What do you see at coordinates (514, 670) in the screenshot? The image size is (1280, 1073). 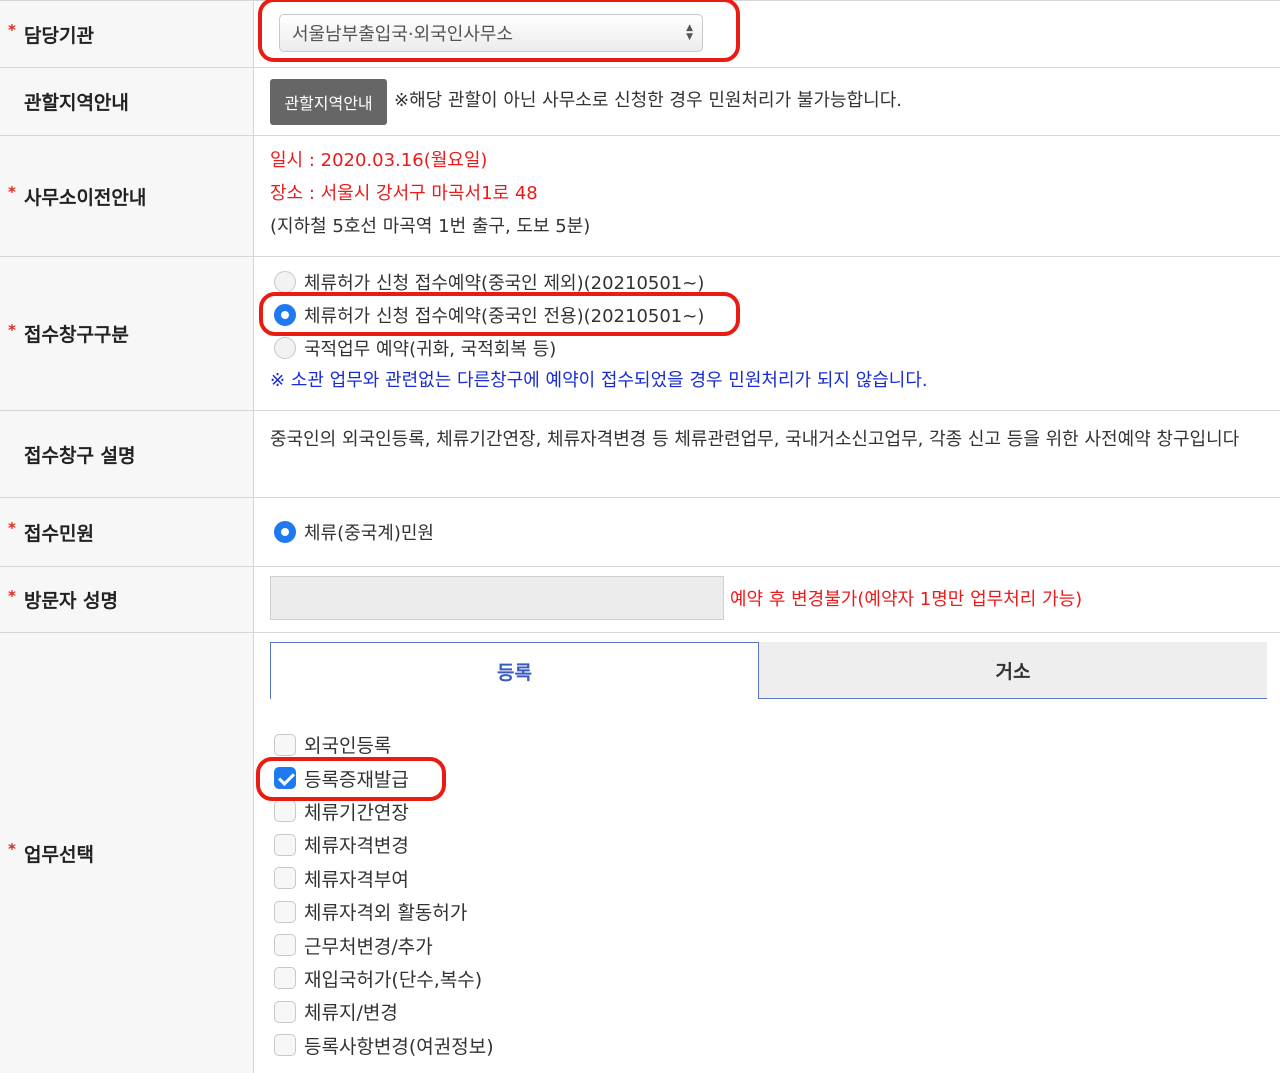 I see `tab-registration: 등록` at bounding box center [514, 670].